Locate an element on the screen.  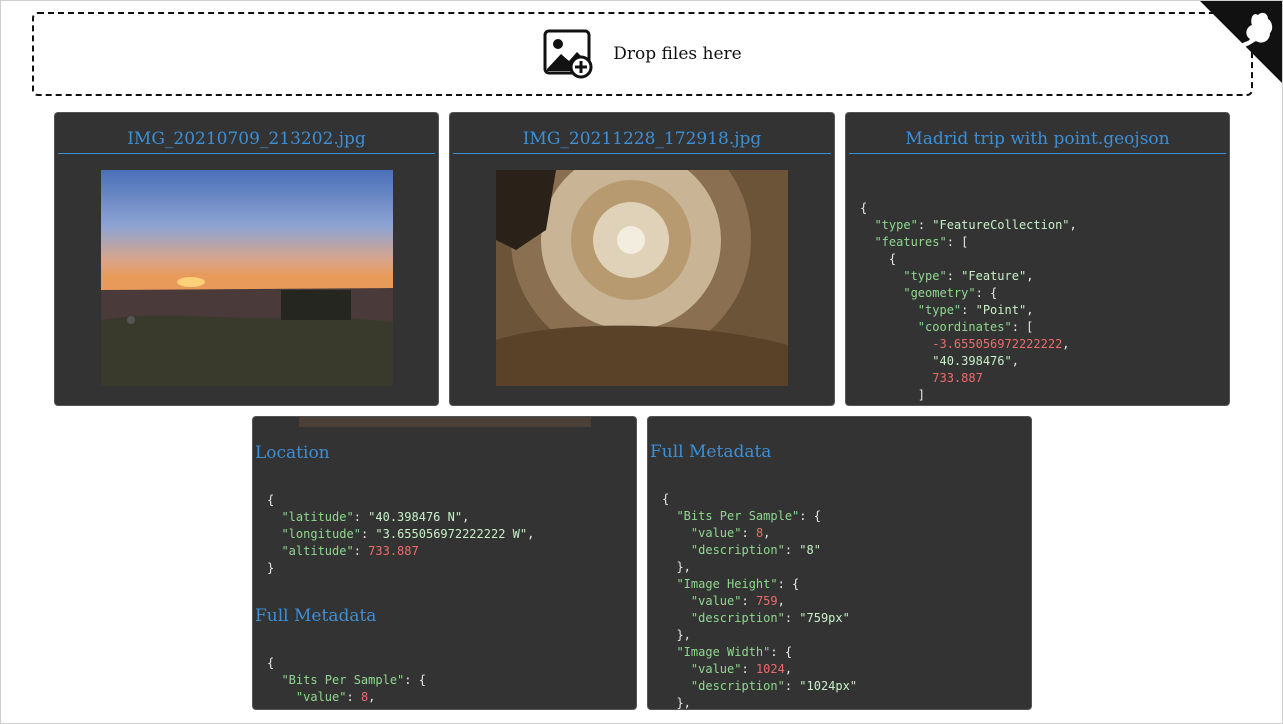
file-card-image-2: IMG_20211228_172918.jpg is located at coordinates (642, 259).